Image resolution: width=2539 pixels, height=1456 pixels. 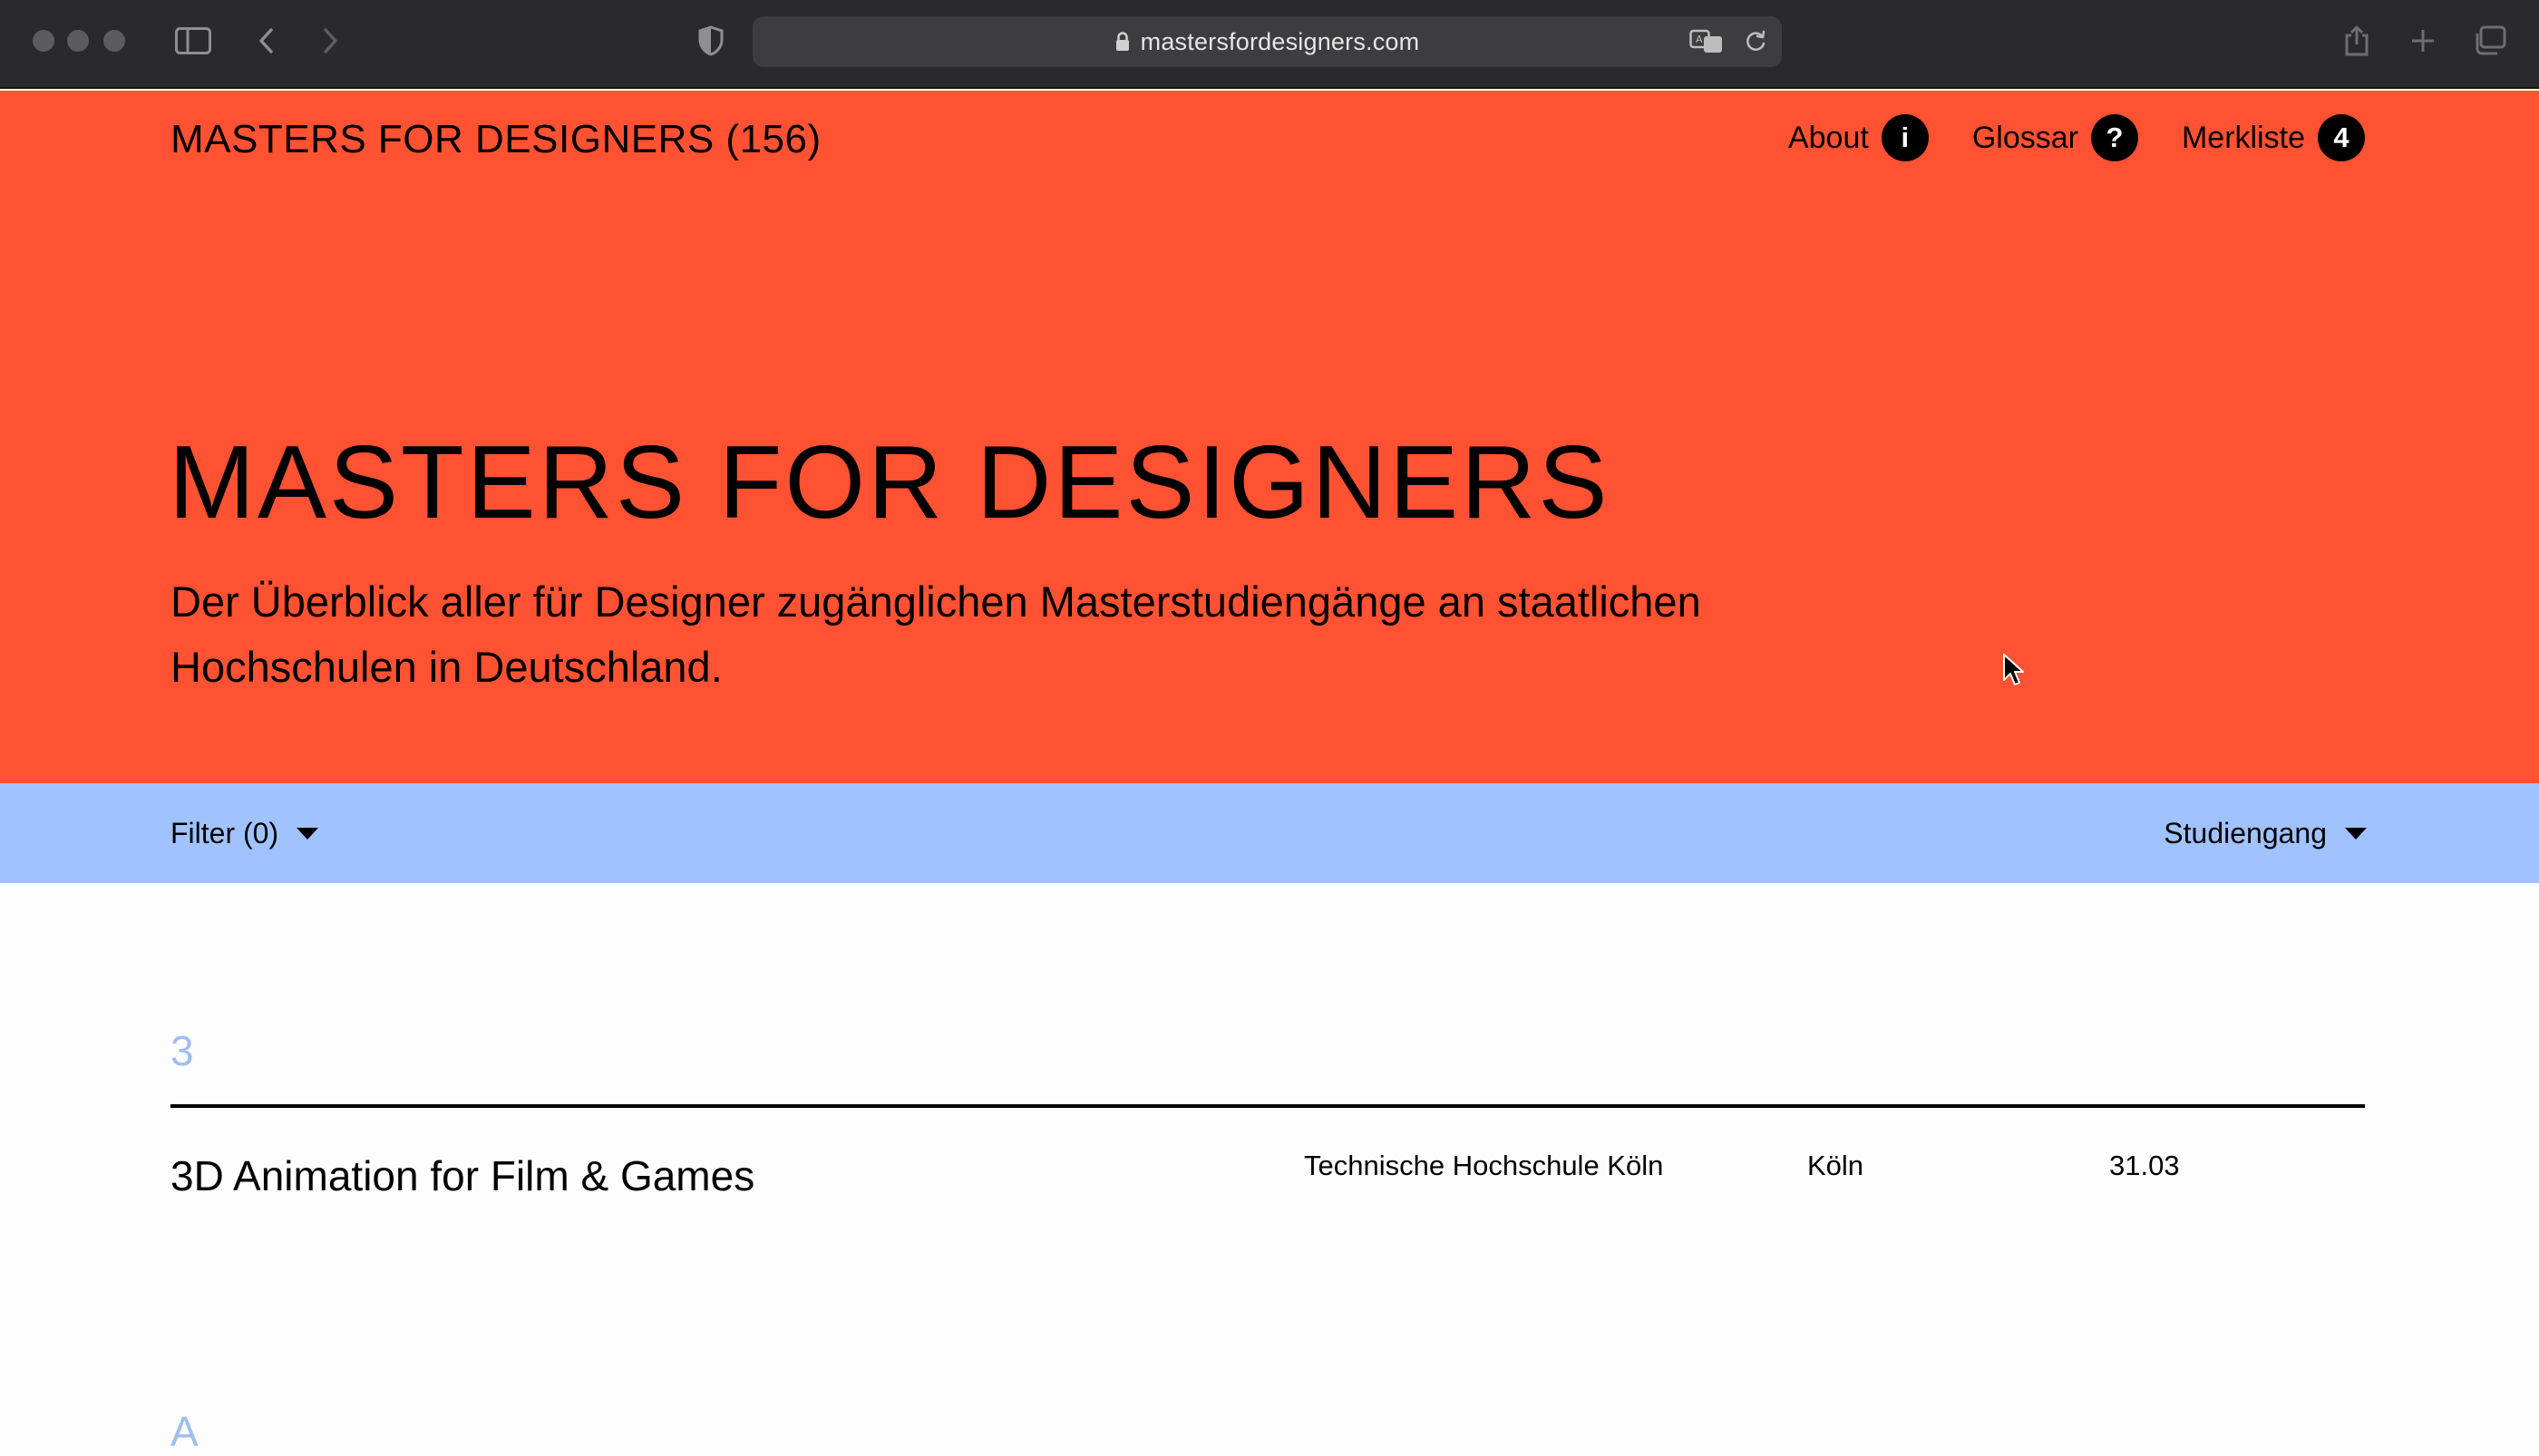 What do you see at coordinates (1267, 1106) in the screenshot?
I see `section-divider` at bounding box center [1267, 1106].